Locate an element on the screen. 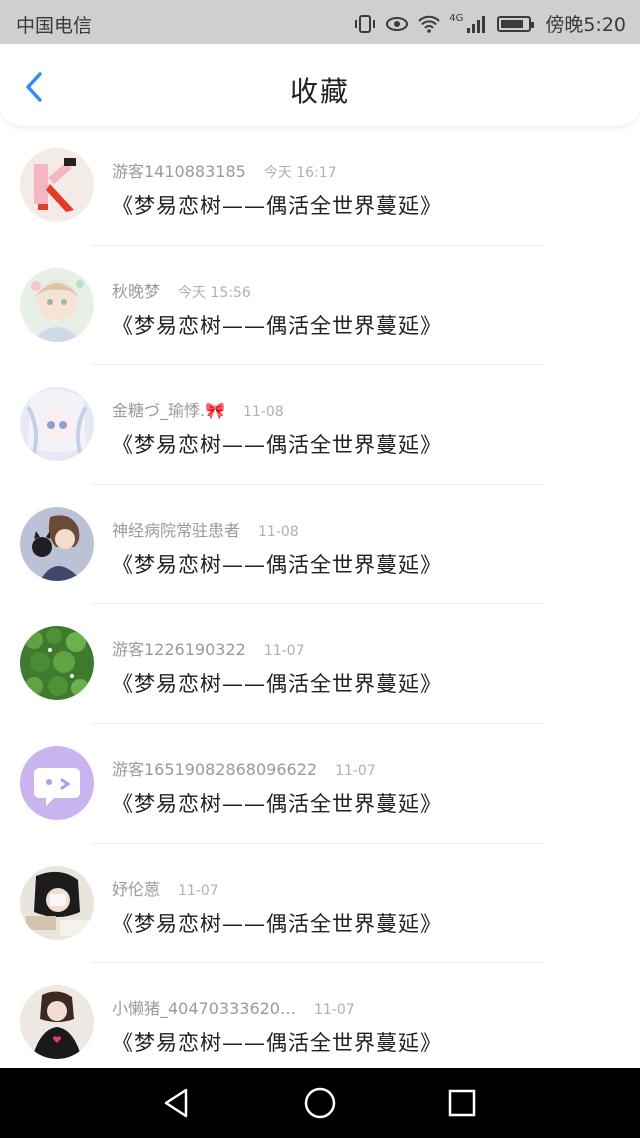  signal-icon is located at coordinates (476, 24).